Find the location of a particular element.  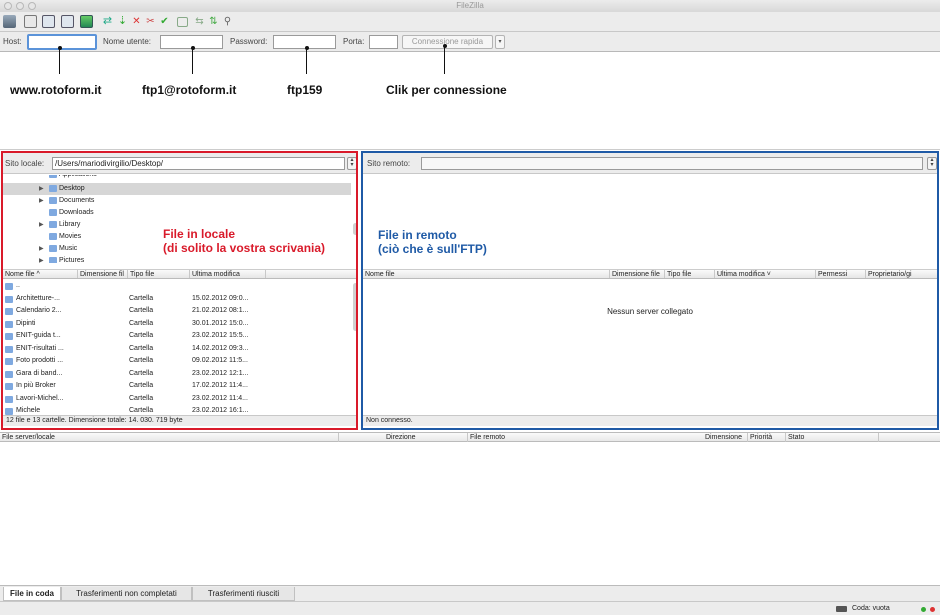

callout-user: ftp1@rotoform.it is located at coordinates (189, 90).